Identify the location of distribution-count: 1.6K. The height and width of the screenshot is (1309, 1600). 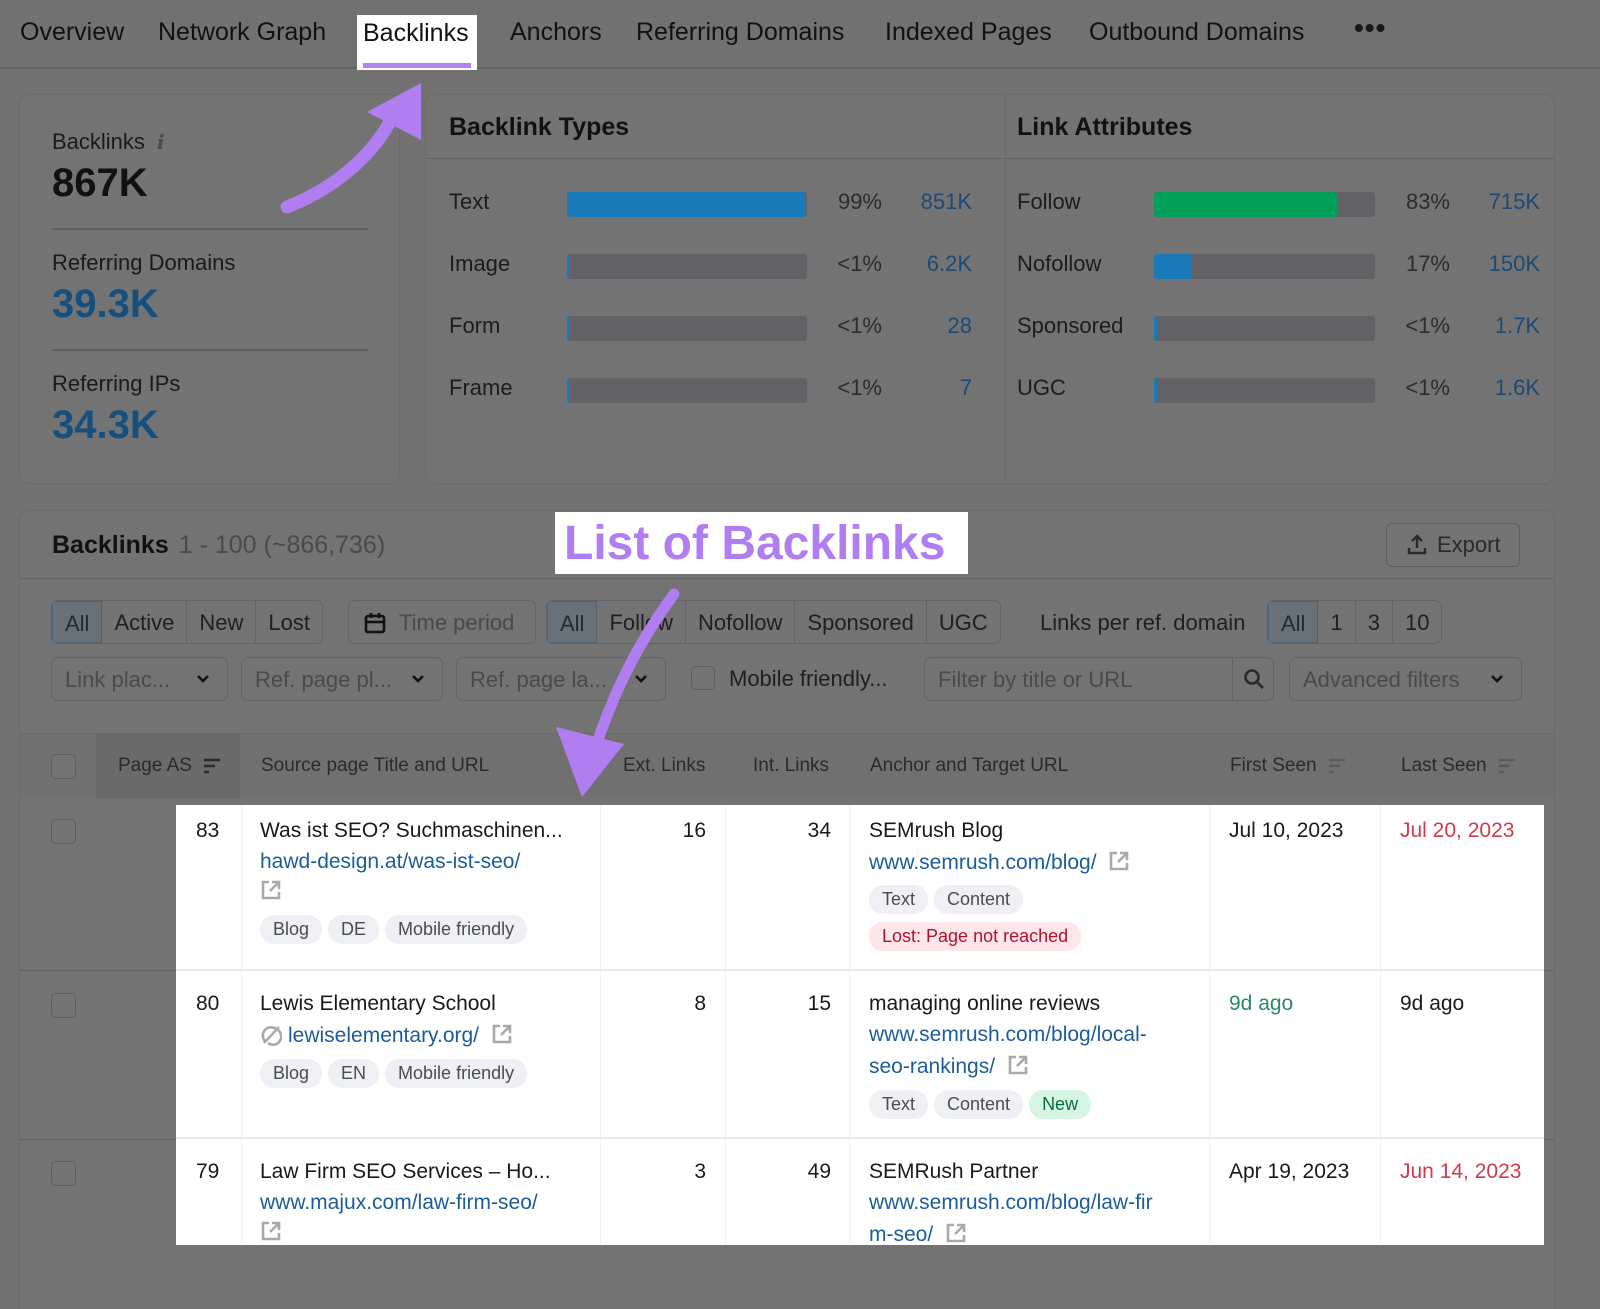
(1500, 388).